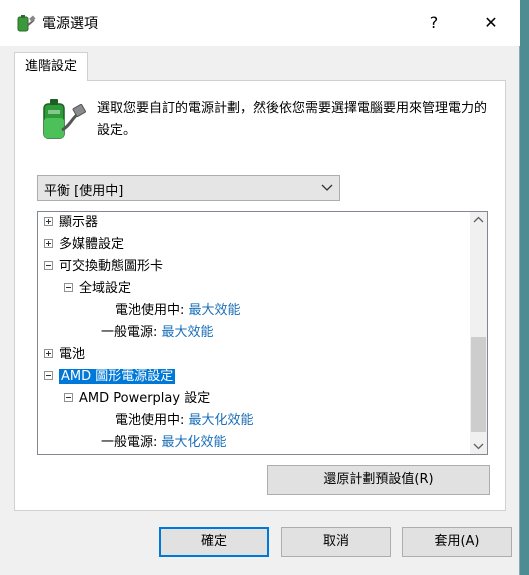  What do you see at coordinates (378, 480) in the screenshot?
I see `restore-defaults-button: 還原計劃預設值(R)` at bounding box center [378, 480].